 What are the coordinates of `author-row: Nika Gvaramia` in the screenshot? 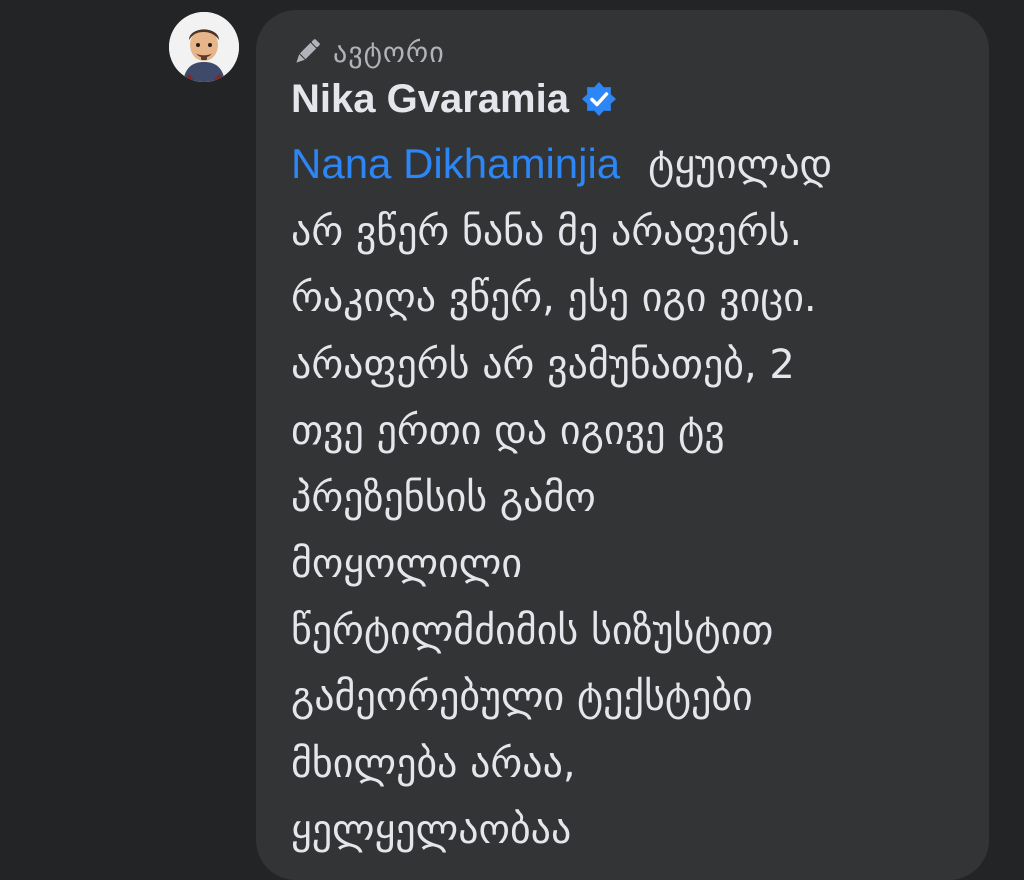 It's located at (454, 99).